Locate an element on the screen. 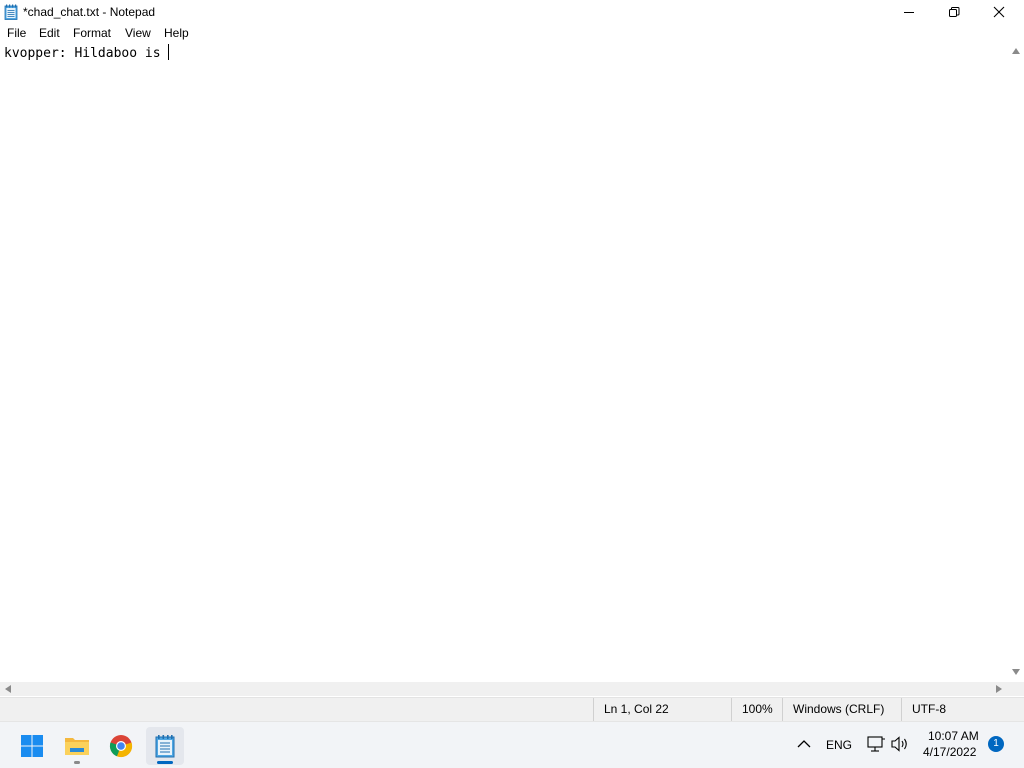 The height and width of the screenshot is (768, 1024). close-icon is located at coordinates (999, 12).